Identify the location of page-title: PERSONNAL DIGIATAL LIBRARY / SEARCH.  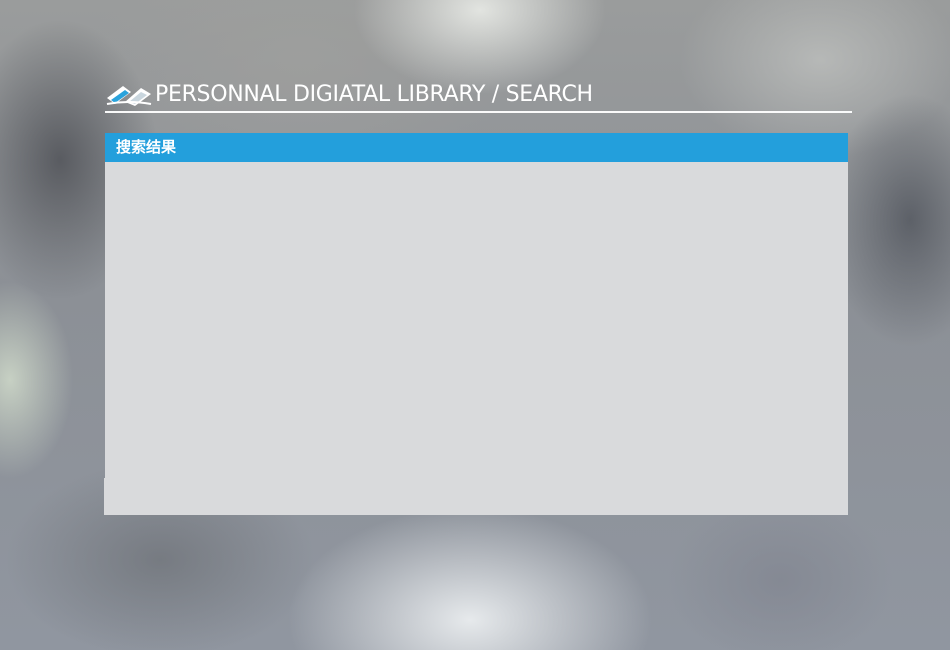
(374, 94).